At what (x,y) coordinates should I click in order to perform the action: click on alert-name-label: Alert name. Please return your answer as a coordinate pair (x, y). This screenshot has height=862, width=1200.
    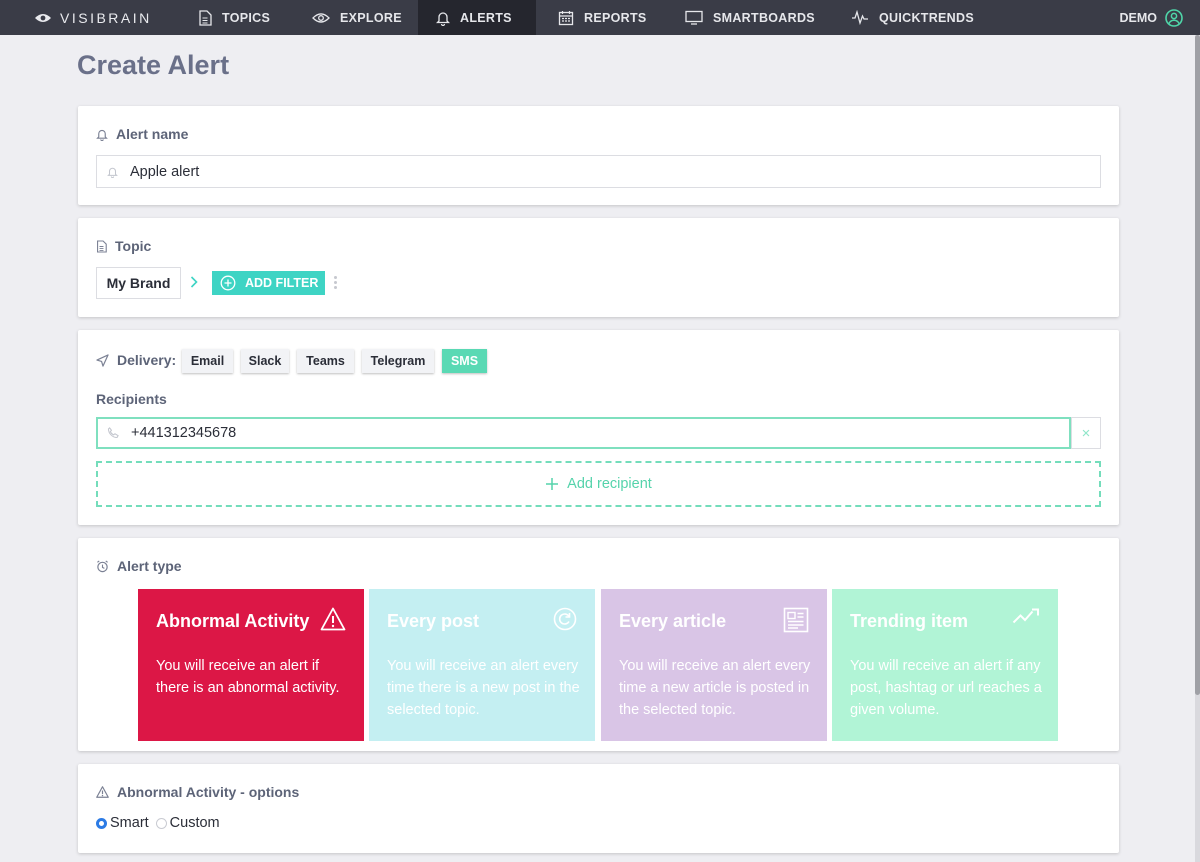
    Looking at the image, I should click on (142, 134).